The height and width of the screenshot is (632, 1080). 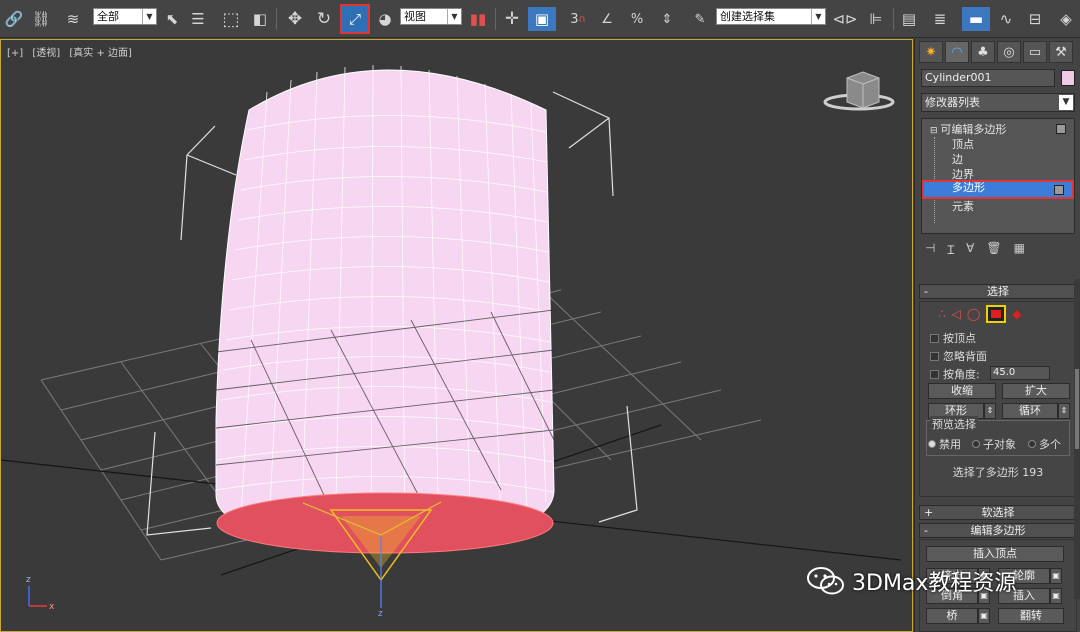 What do you see at coordinates (324, 19) in the screenshot?
I see `rotate-icon: ↻` at bounding box center [324, 19].